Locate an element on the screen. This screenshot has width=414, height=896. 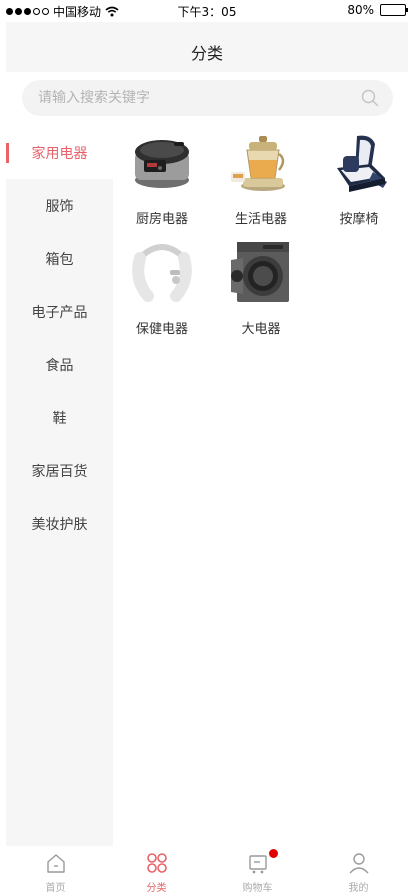
health-pot-icon is located at coordinates (258, 163).